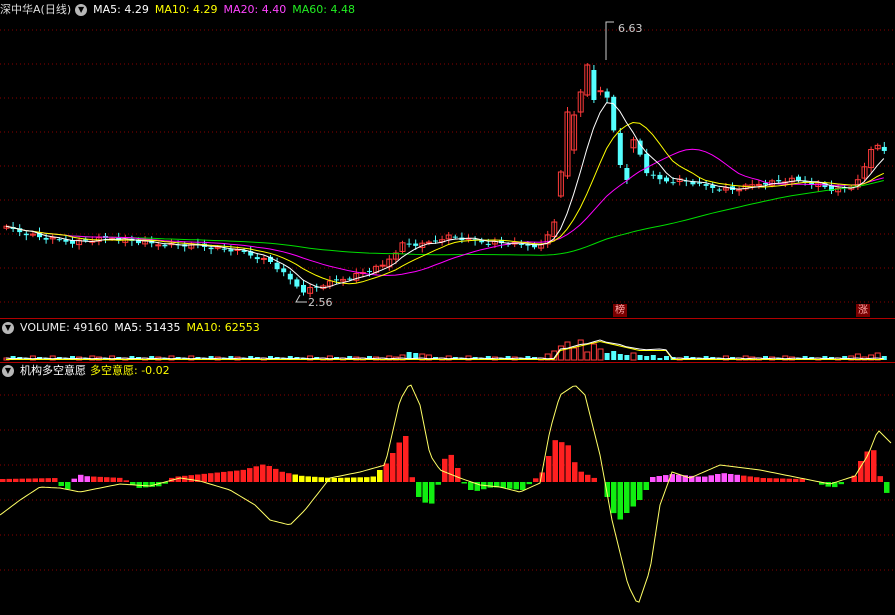 This screenshot has height=615, width=895. I want to click on limit-up-badge: 涨, so click(863, 310).